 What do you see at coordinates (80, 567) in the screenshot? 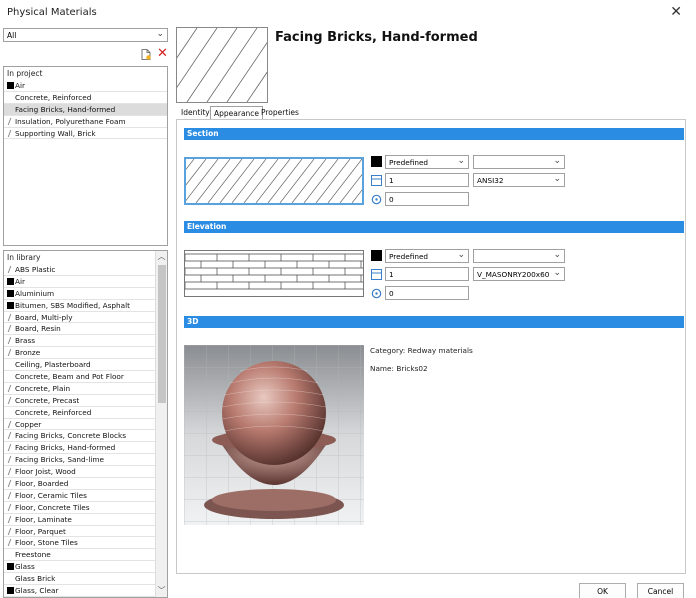
I see `list-item: Glass` at bounding box center [80, 567].